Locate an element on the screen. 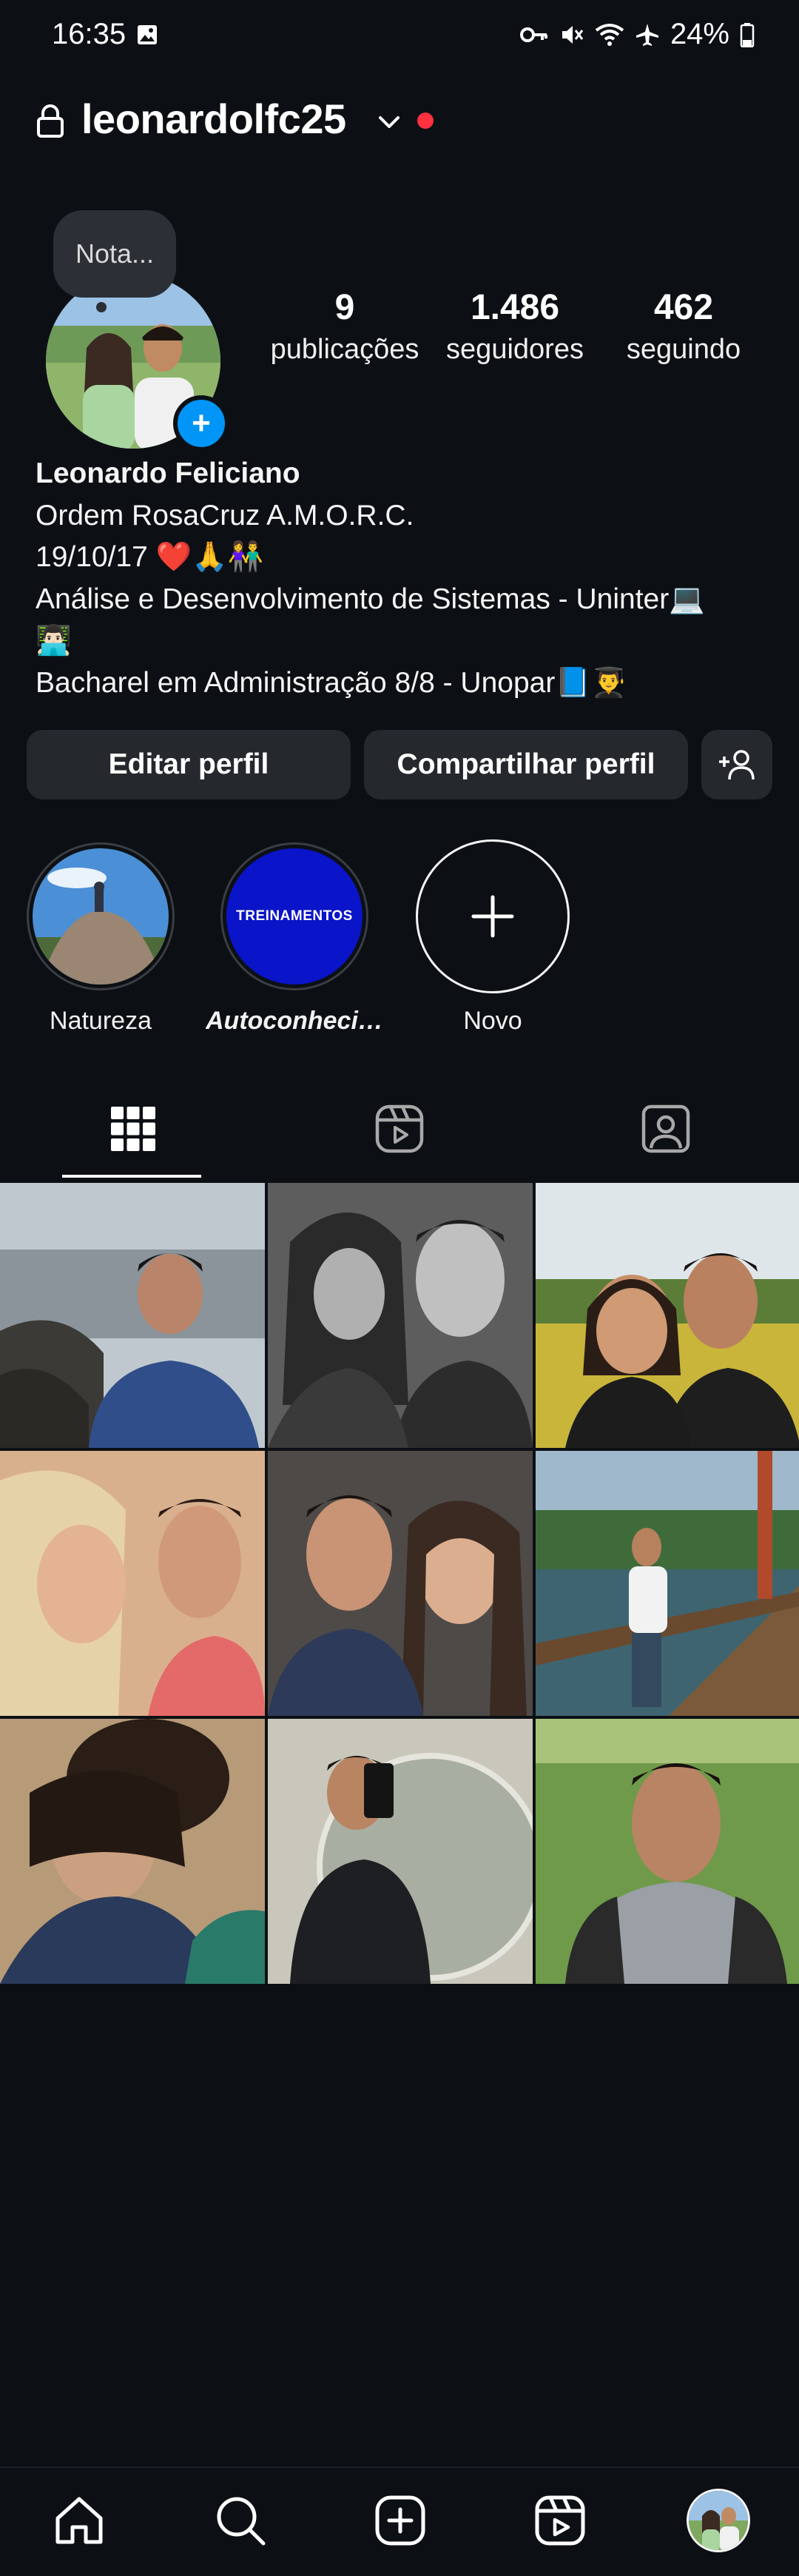 This screenshot has height=2576, width=799. stat-posts: 9 publicações is located at coordinates (344, 326).